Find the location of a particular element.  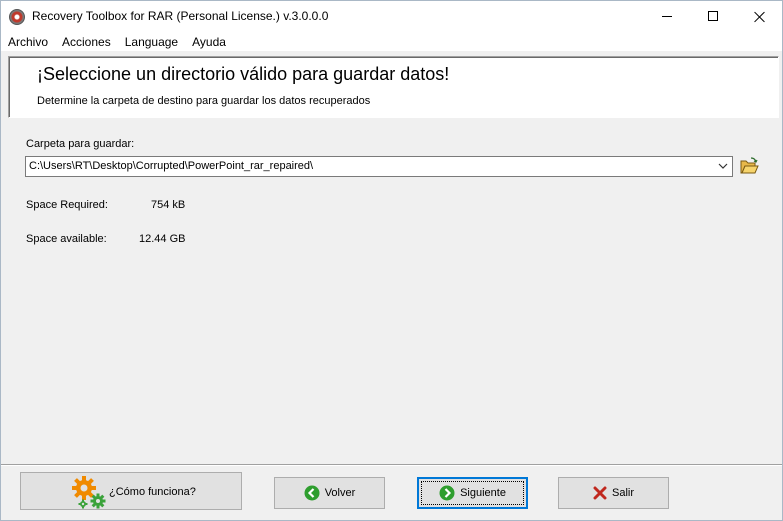

chevron-down-icon is located at coordinates (723, 166).